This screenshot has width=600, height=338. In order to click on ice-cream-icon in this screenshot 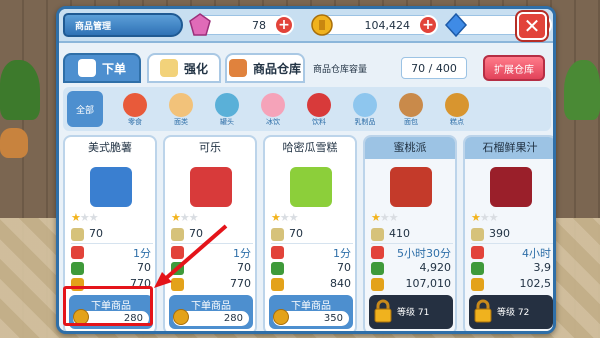, I will do `click(273, 105)`.